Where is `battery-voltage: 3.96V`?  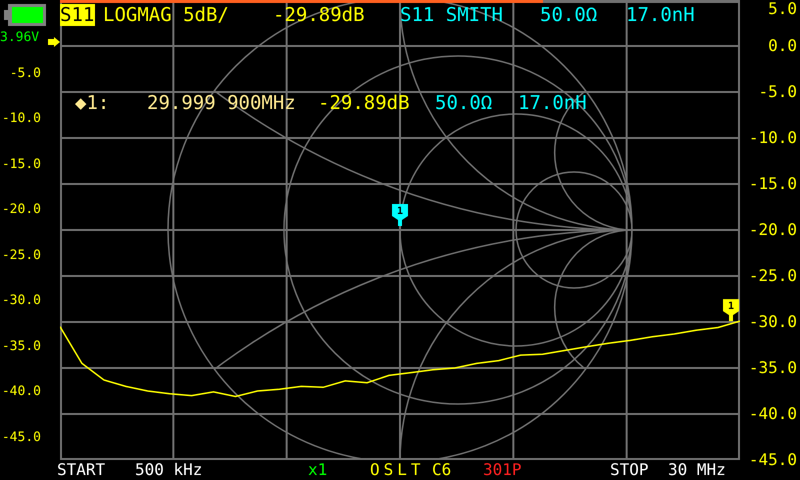 battery-voltage: 3.96V is located at coordinates (20, 38).